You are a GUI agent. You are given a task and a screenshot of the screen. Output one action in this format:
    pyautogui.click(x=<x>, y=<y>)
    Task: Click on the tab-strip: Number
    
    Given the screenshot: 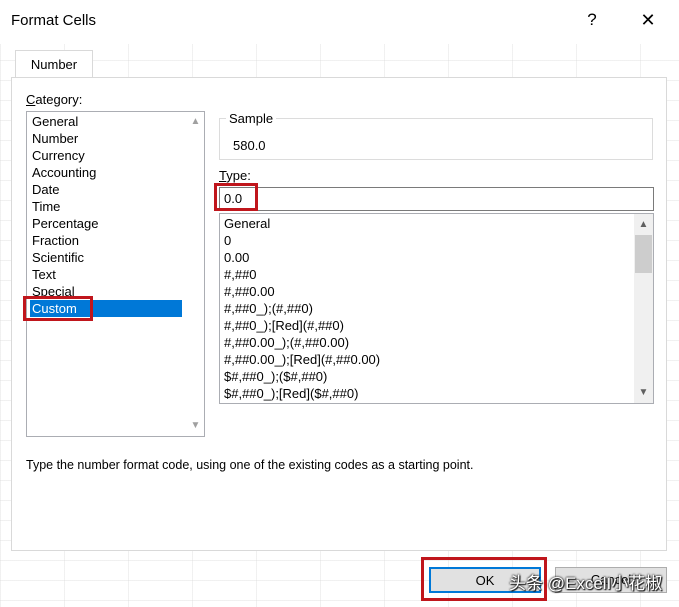 What is the action you would take?
    pyautogui.click(x=339, y=64)
    